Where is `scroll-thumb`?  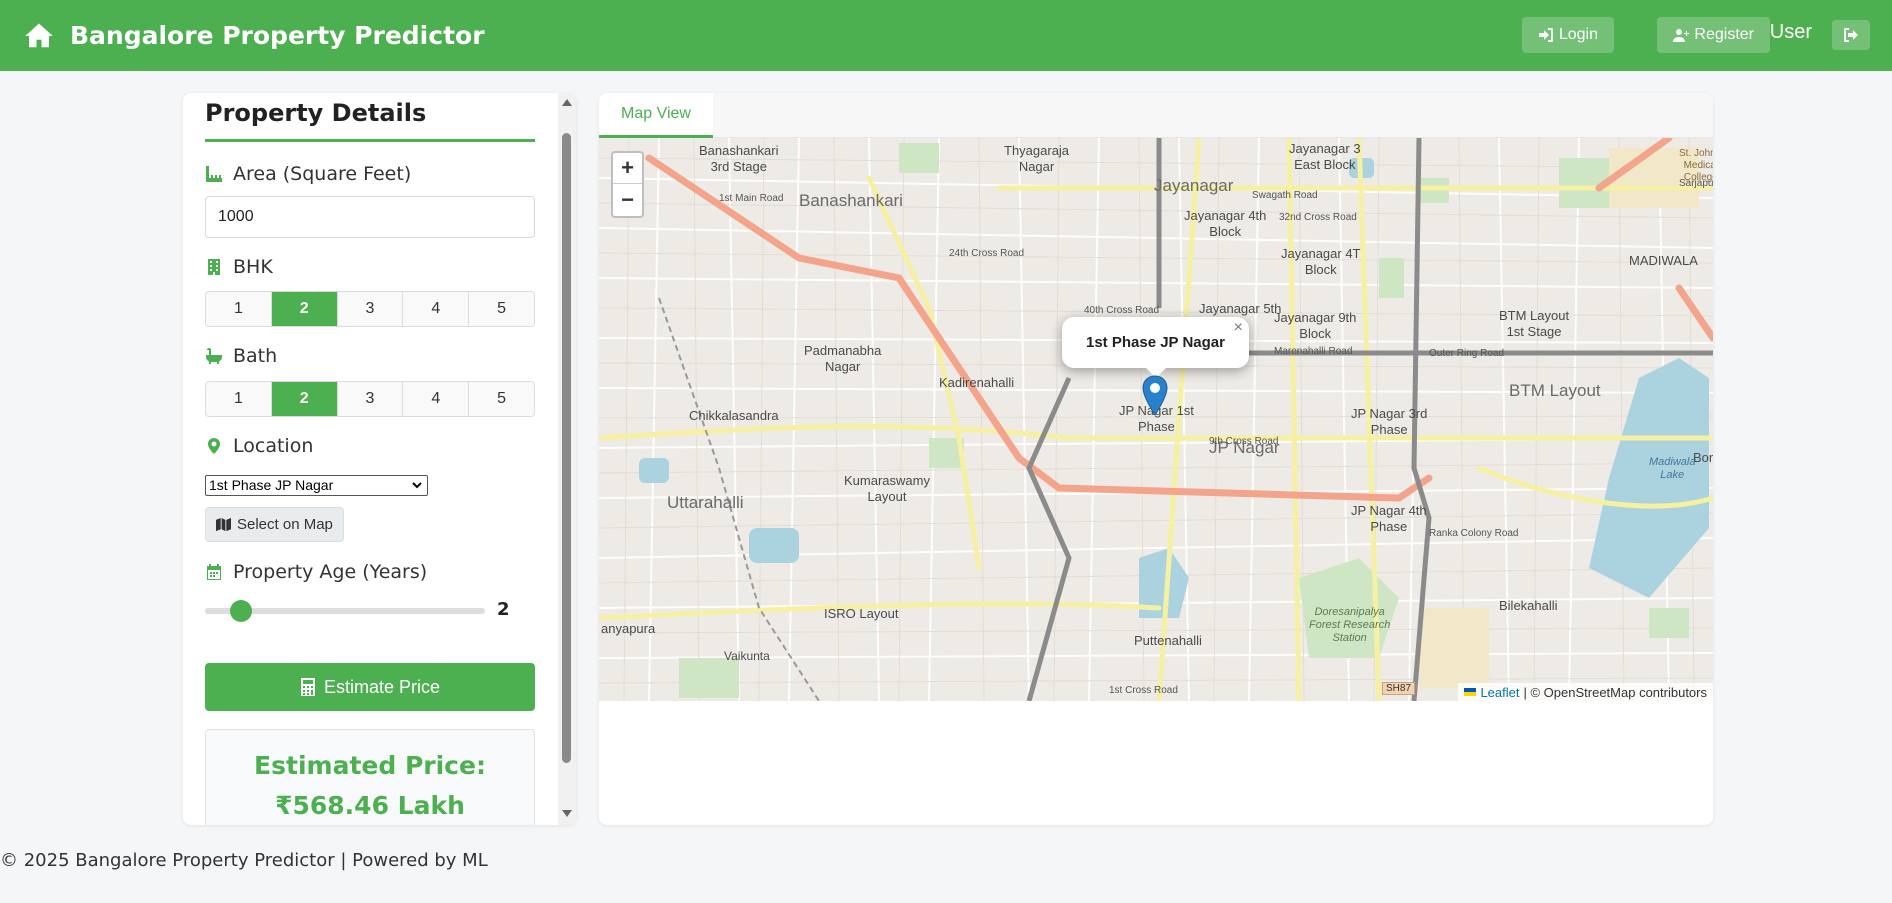 scroll-thumb is located at coordinates (566, 448).